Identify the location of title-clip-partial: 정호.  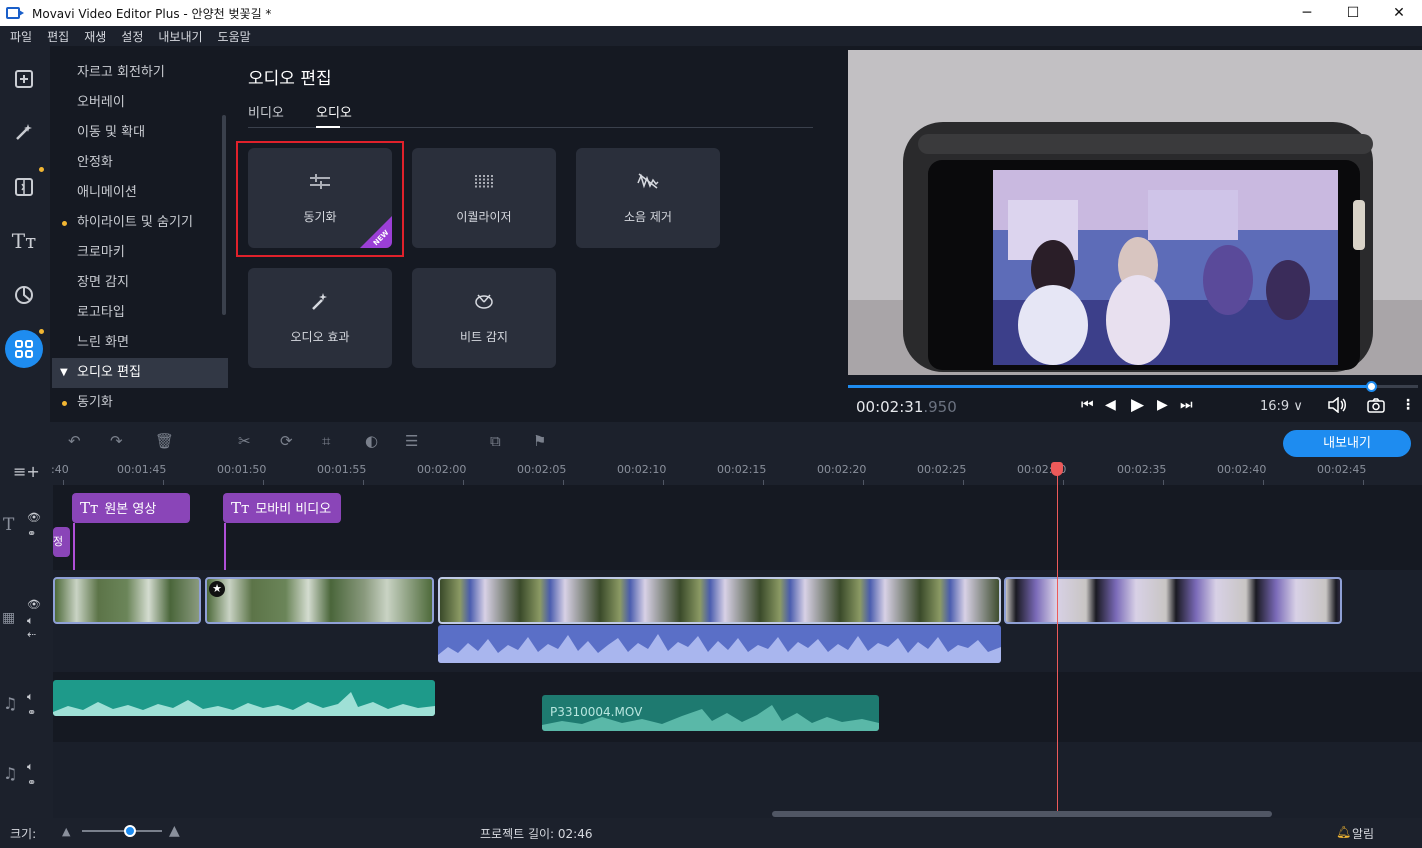
(61, 542).